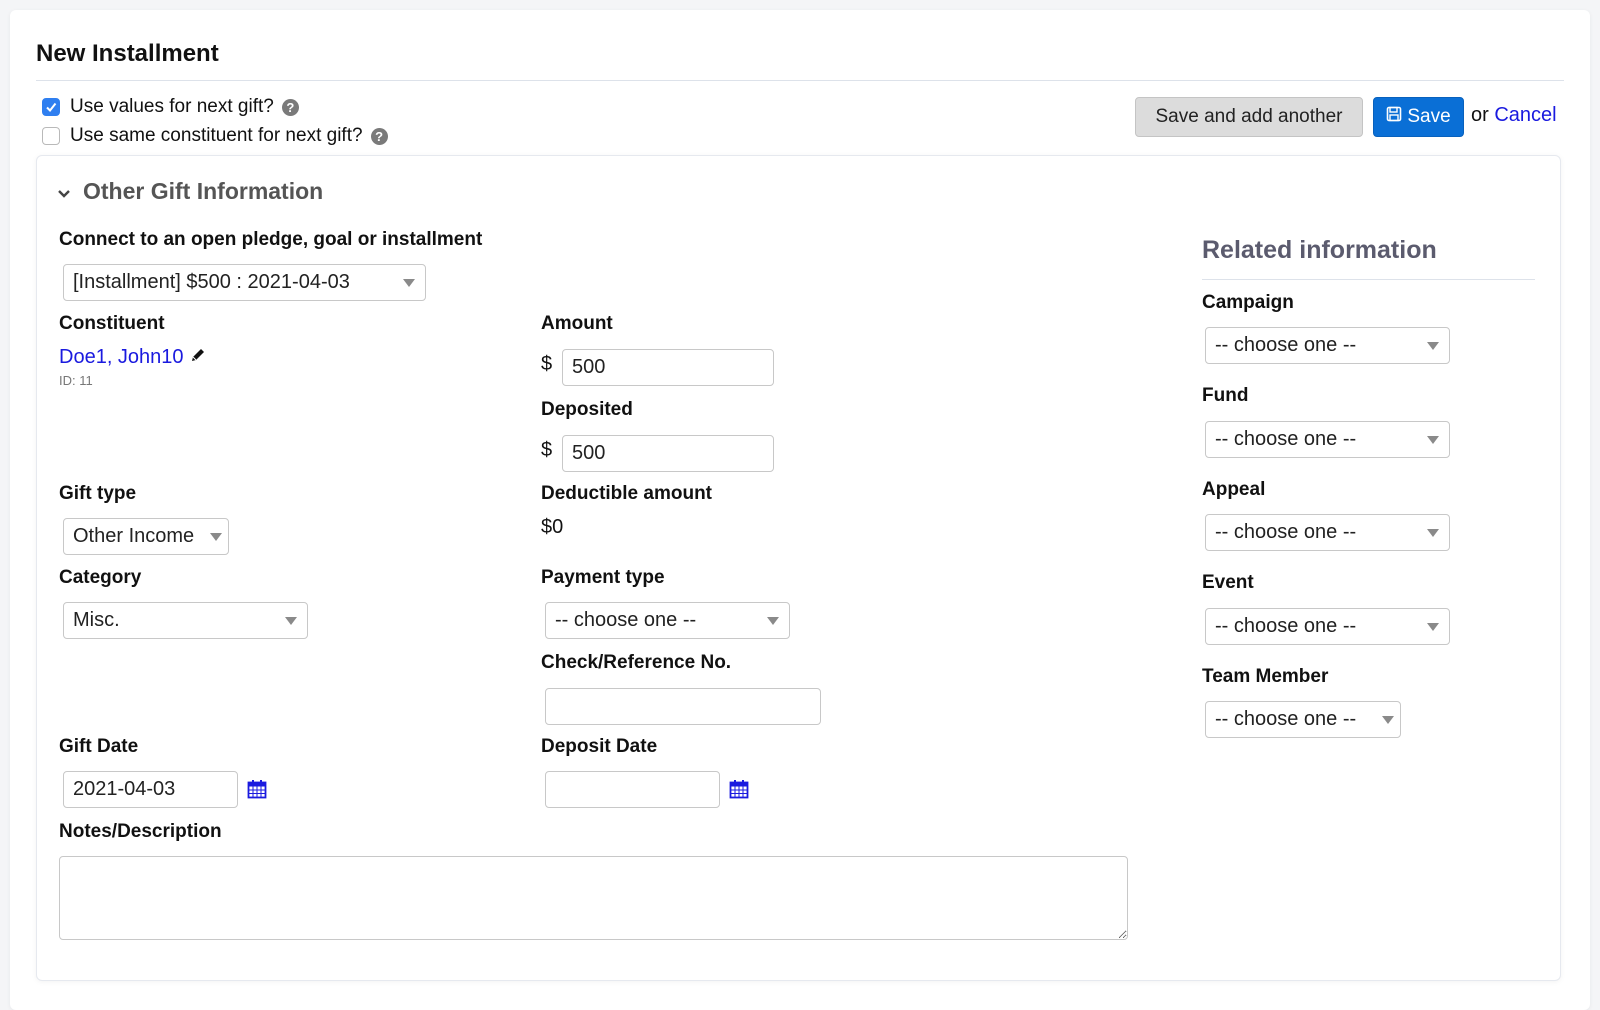 Image resolution: width=1600 pixels, height=1010 pixels. Describe the element at coordinates (1286, 532) in the screenshot. I see `appeal-value: -- choose one --` at that location.